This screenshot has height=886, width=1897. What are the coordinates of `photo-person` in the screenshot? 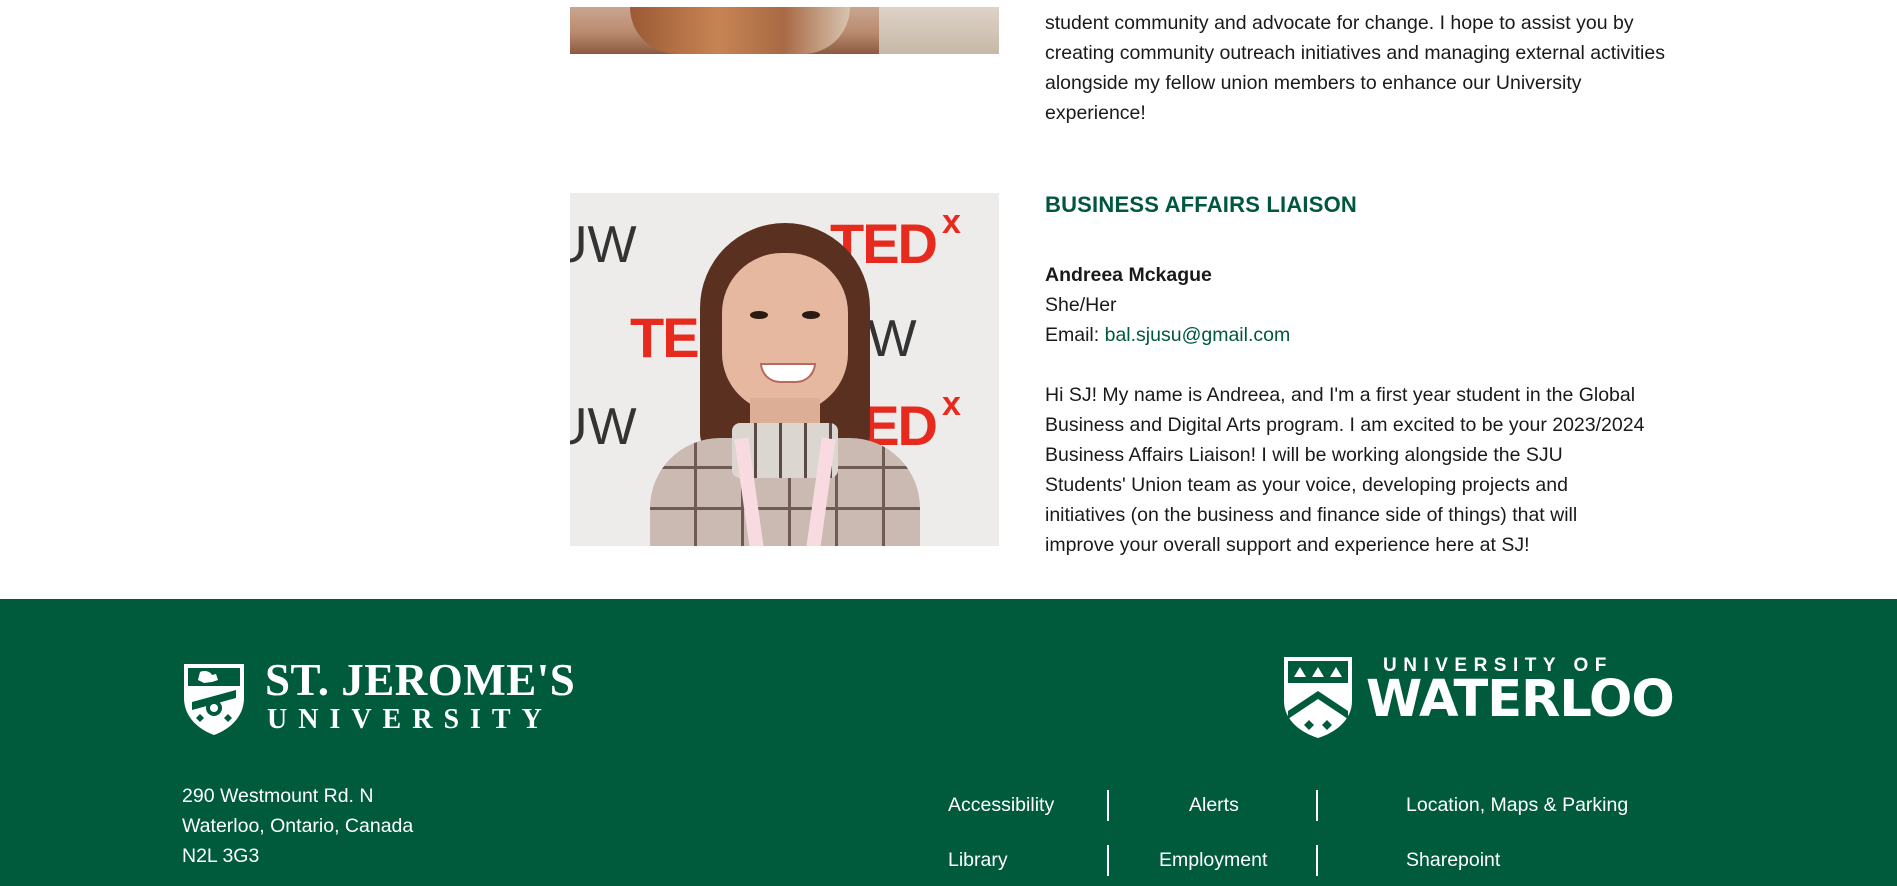 It's located at (785, 384).